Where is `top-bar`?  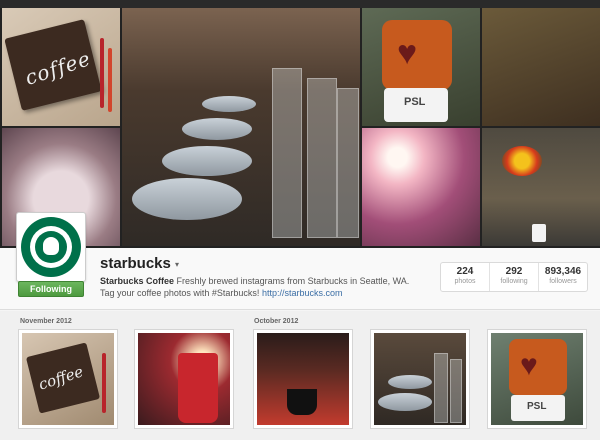 top-bar is located at coordinates (300, 4).